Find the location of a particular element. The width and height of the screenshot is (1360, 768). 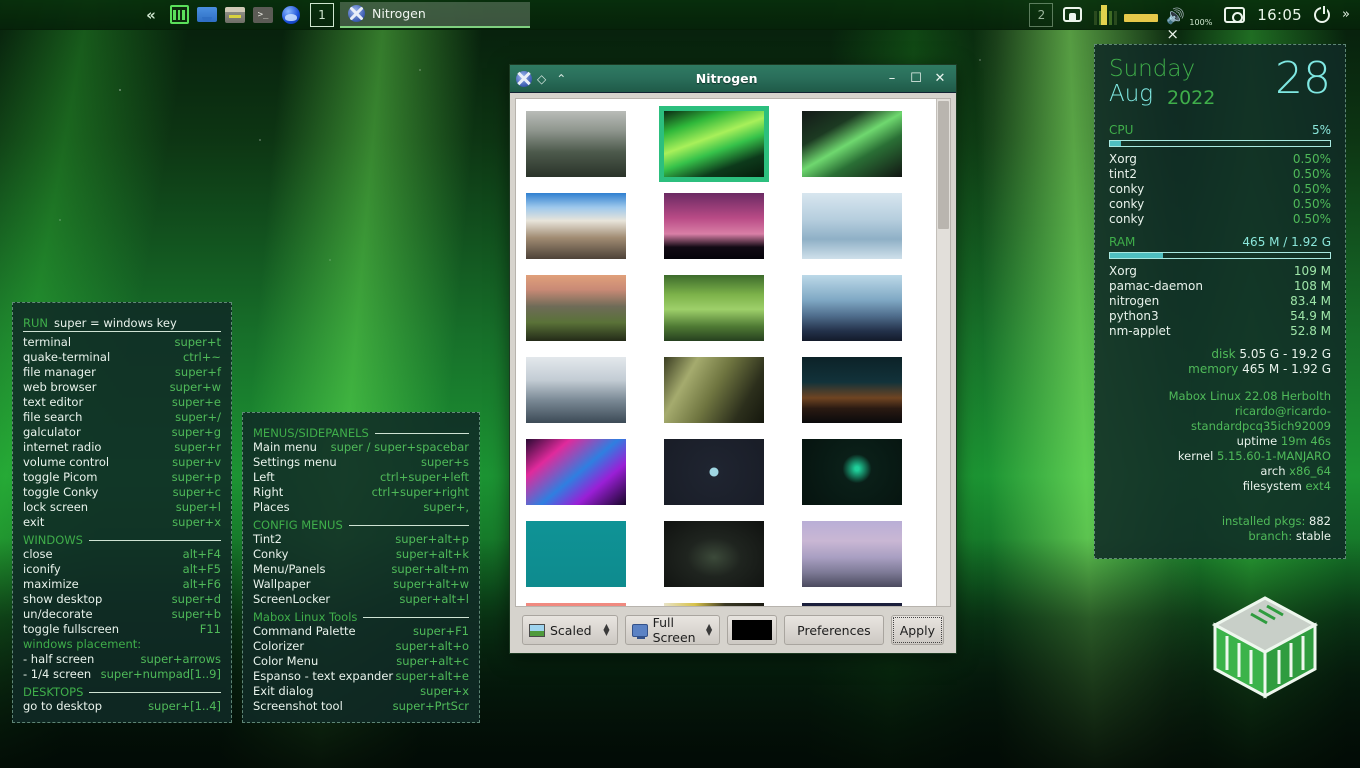

apply-button: Apply is located at coordinates (917, 630).